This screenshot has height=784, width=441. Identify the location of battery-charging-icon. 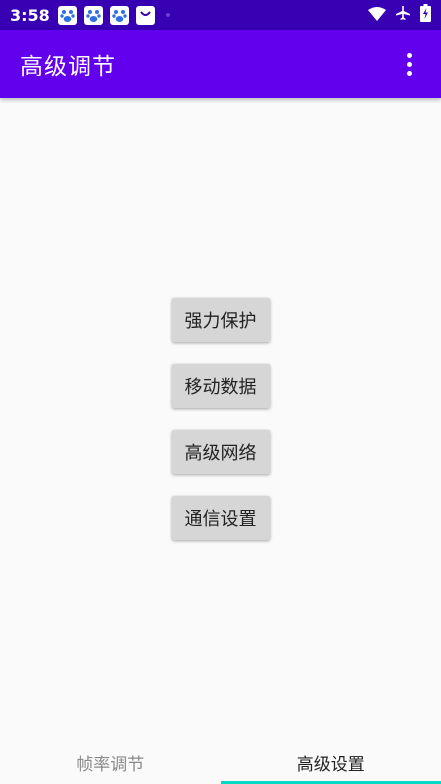
(425, 15).